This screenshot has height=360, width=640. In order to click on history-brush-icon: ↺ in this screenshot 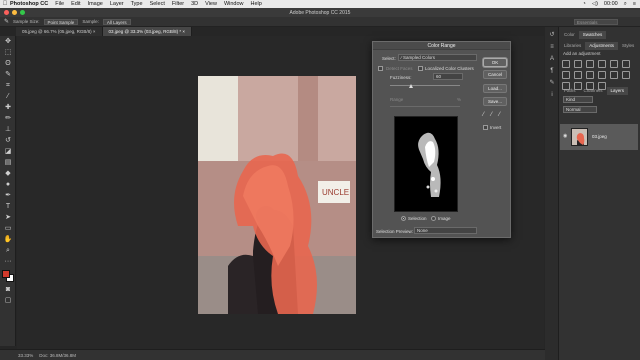, I will do `click(8, 141)`.